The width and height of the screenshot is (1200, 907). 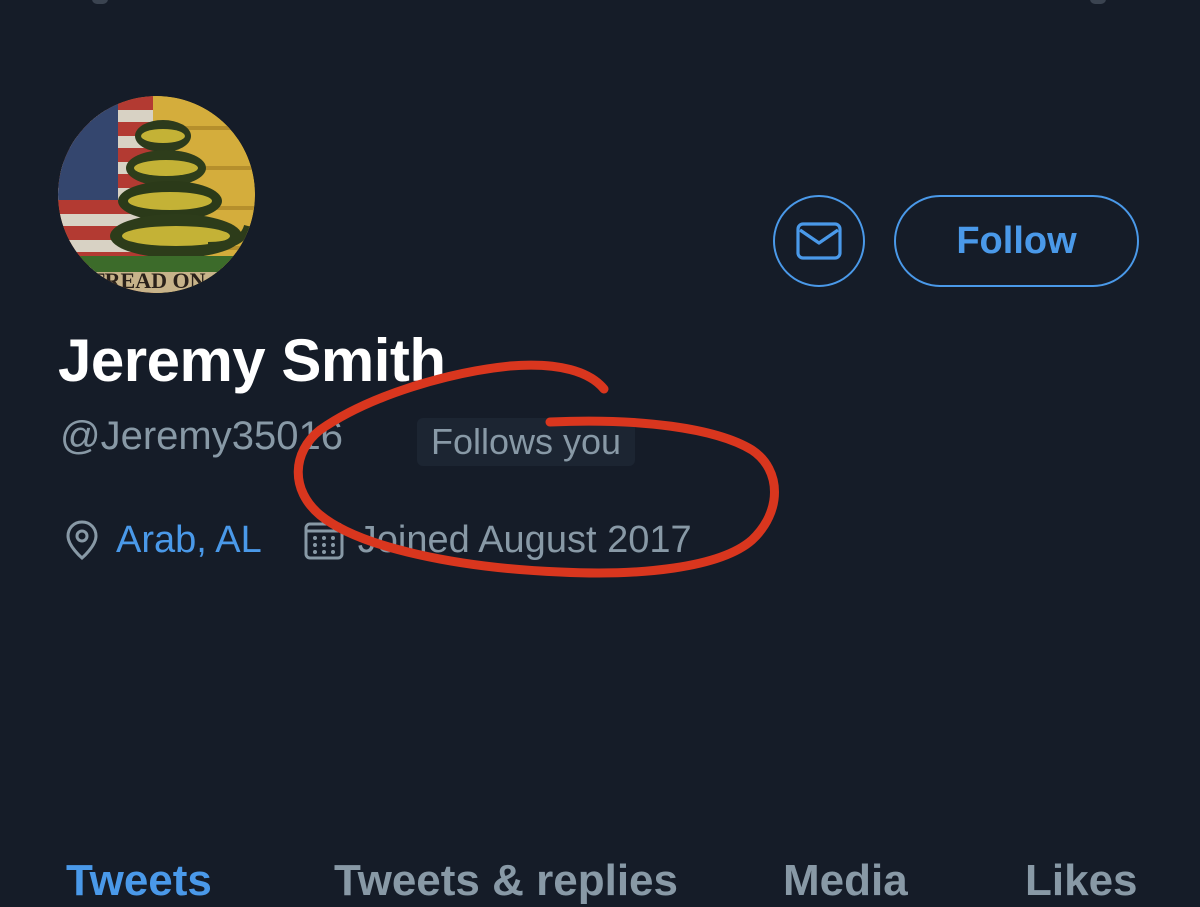 What do you see at coordinates (148, 280) in the screenshot?
I see `avatar-text: TREAD ON` at bounding box center [148, 280].